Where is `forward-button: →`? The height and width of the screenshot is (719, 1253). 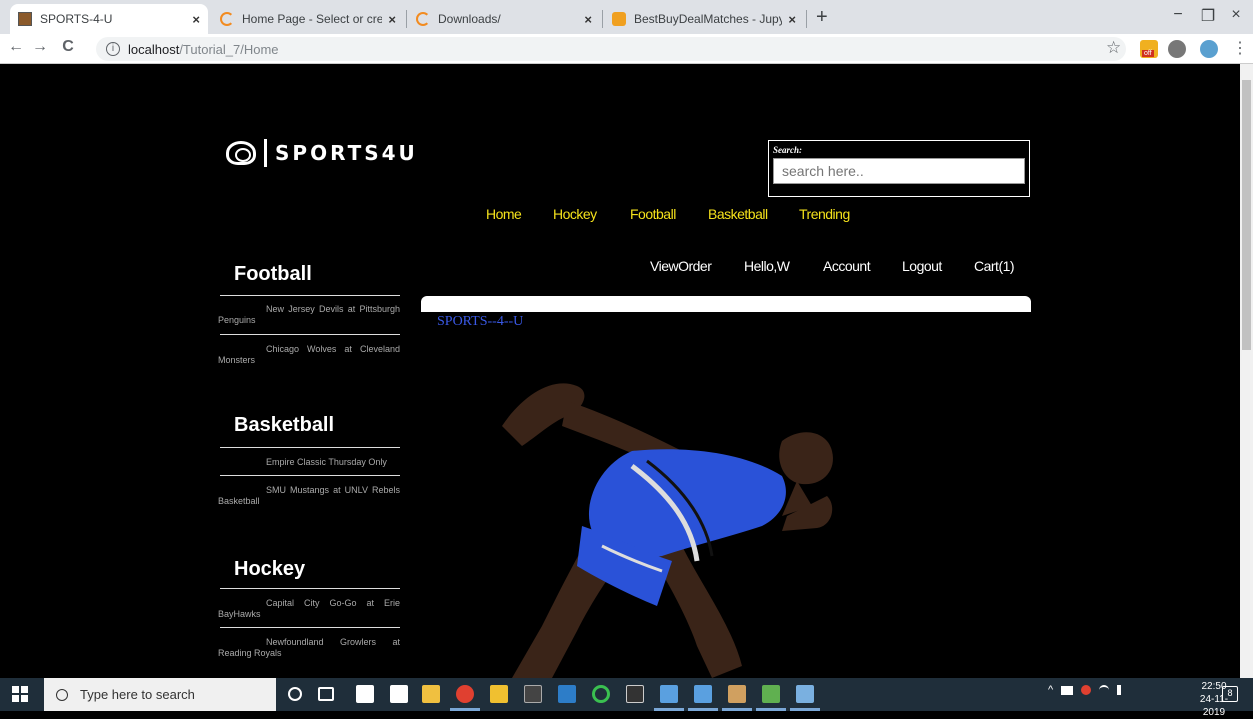
forward-button: → is located at coordinates (40, 47).